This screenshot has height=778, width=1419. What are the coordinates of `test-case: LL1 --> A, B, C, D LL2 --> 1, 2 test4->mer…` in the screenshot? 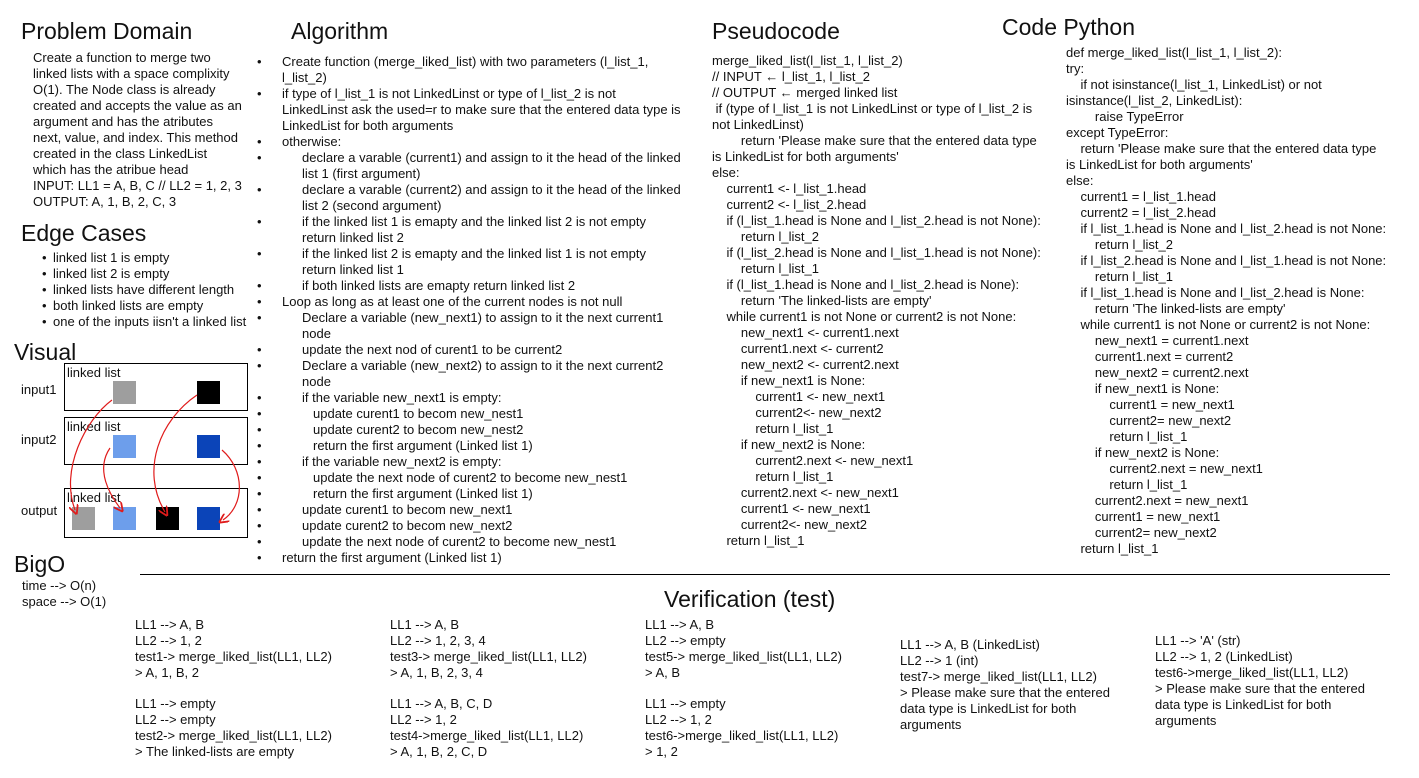 It's located at (486, 728).